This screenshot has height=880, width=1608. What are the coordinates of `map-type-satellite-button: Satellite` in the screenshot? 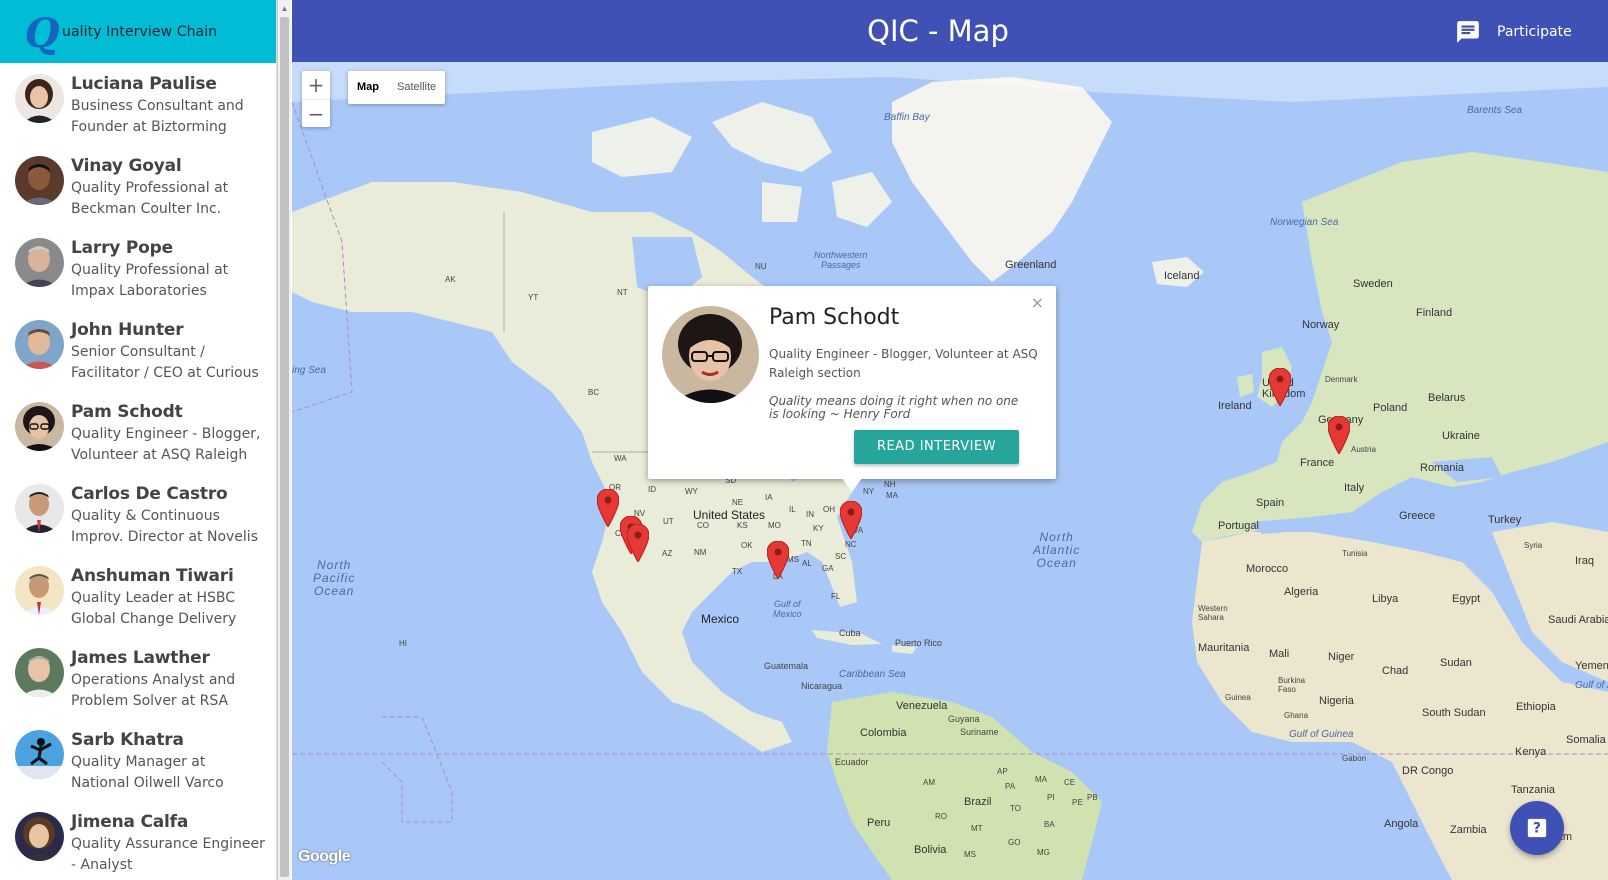 It's located at (416, 87).